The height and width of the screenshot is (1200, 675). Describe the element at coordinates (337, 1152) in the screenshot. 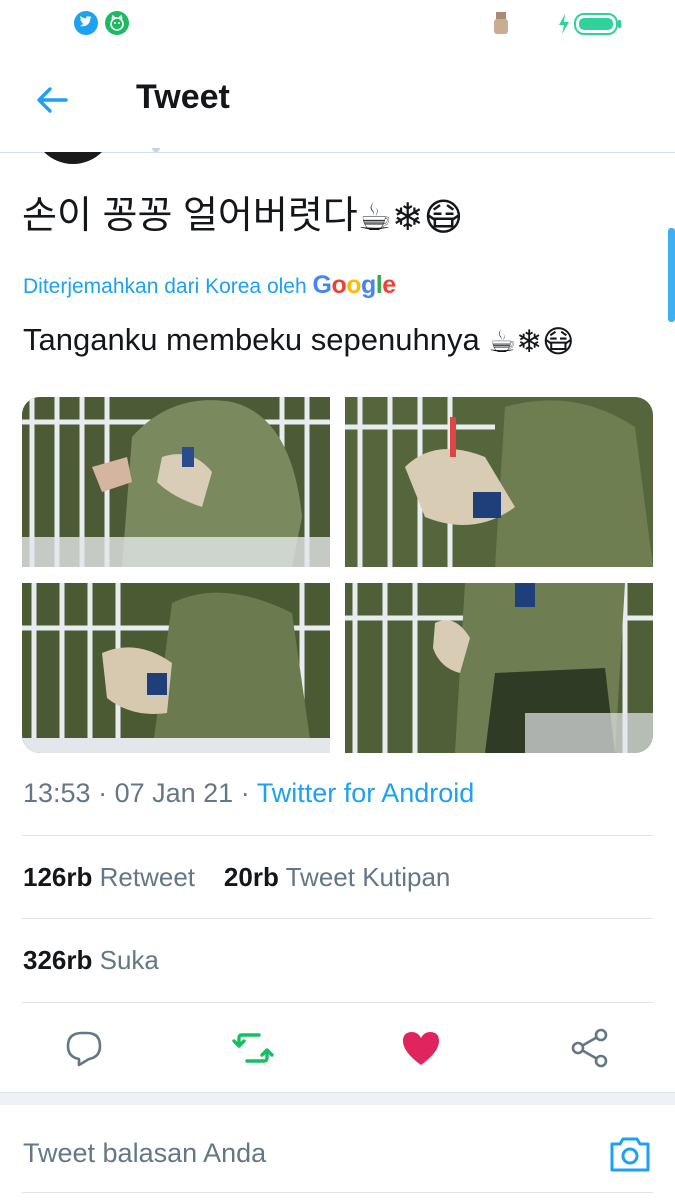

I see `reply-composer: Tweet balasan Anda` at that location.